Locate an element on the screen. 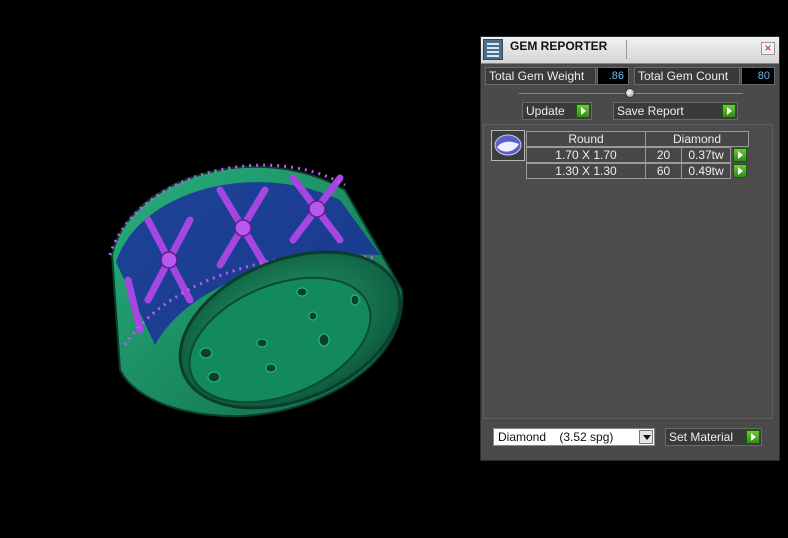 The height and width of the screenshot is (538, 788). total-count-value: 80 is located at coordinates (758, 76).